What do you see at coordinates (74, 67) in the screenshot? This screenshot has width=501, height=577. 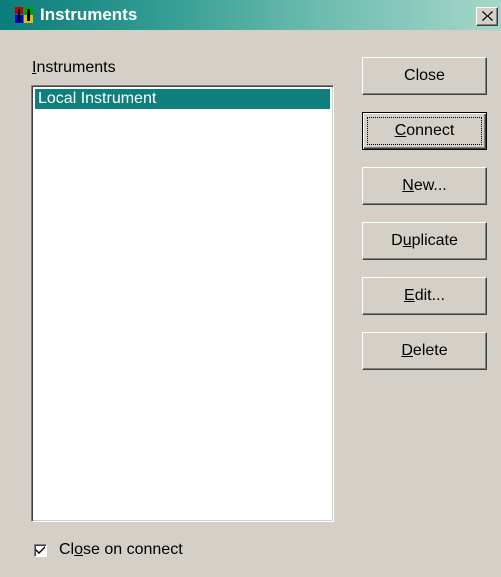 I see `instruments-list-label: Instruments` at bounding box center [74, 67].